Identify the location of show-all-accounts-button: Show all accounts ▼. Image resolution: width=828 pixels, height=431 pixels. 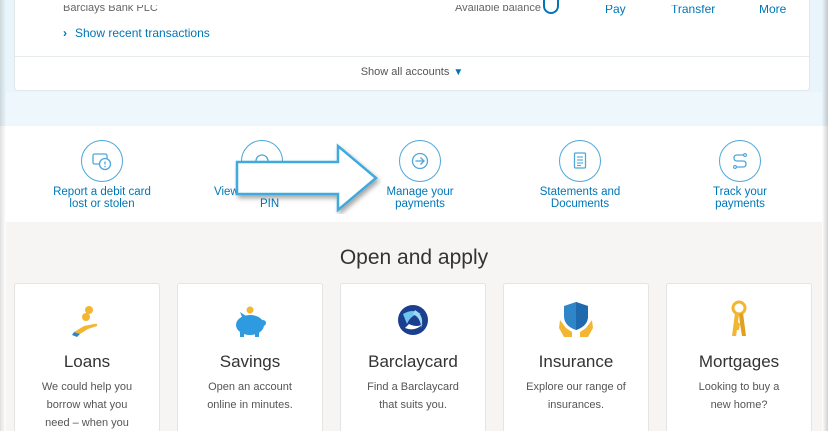
(412, 72).